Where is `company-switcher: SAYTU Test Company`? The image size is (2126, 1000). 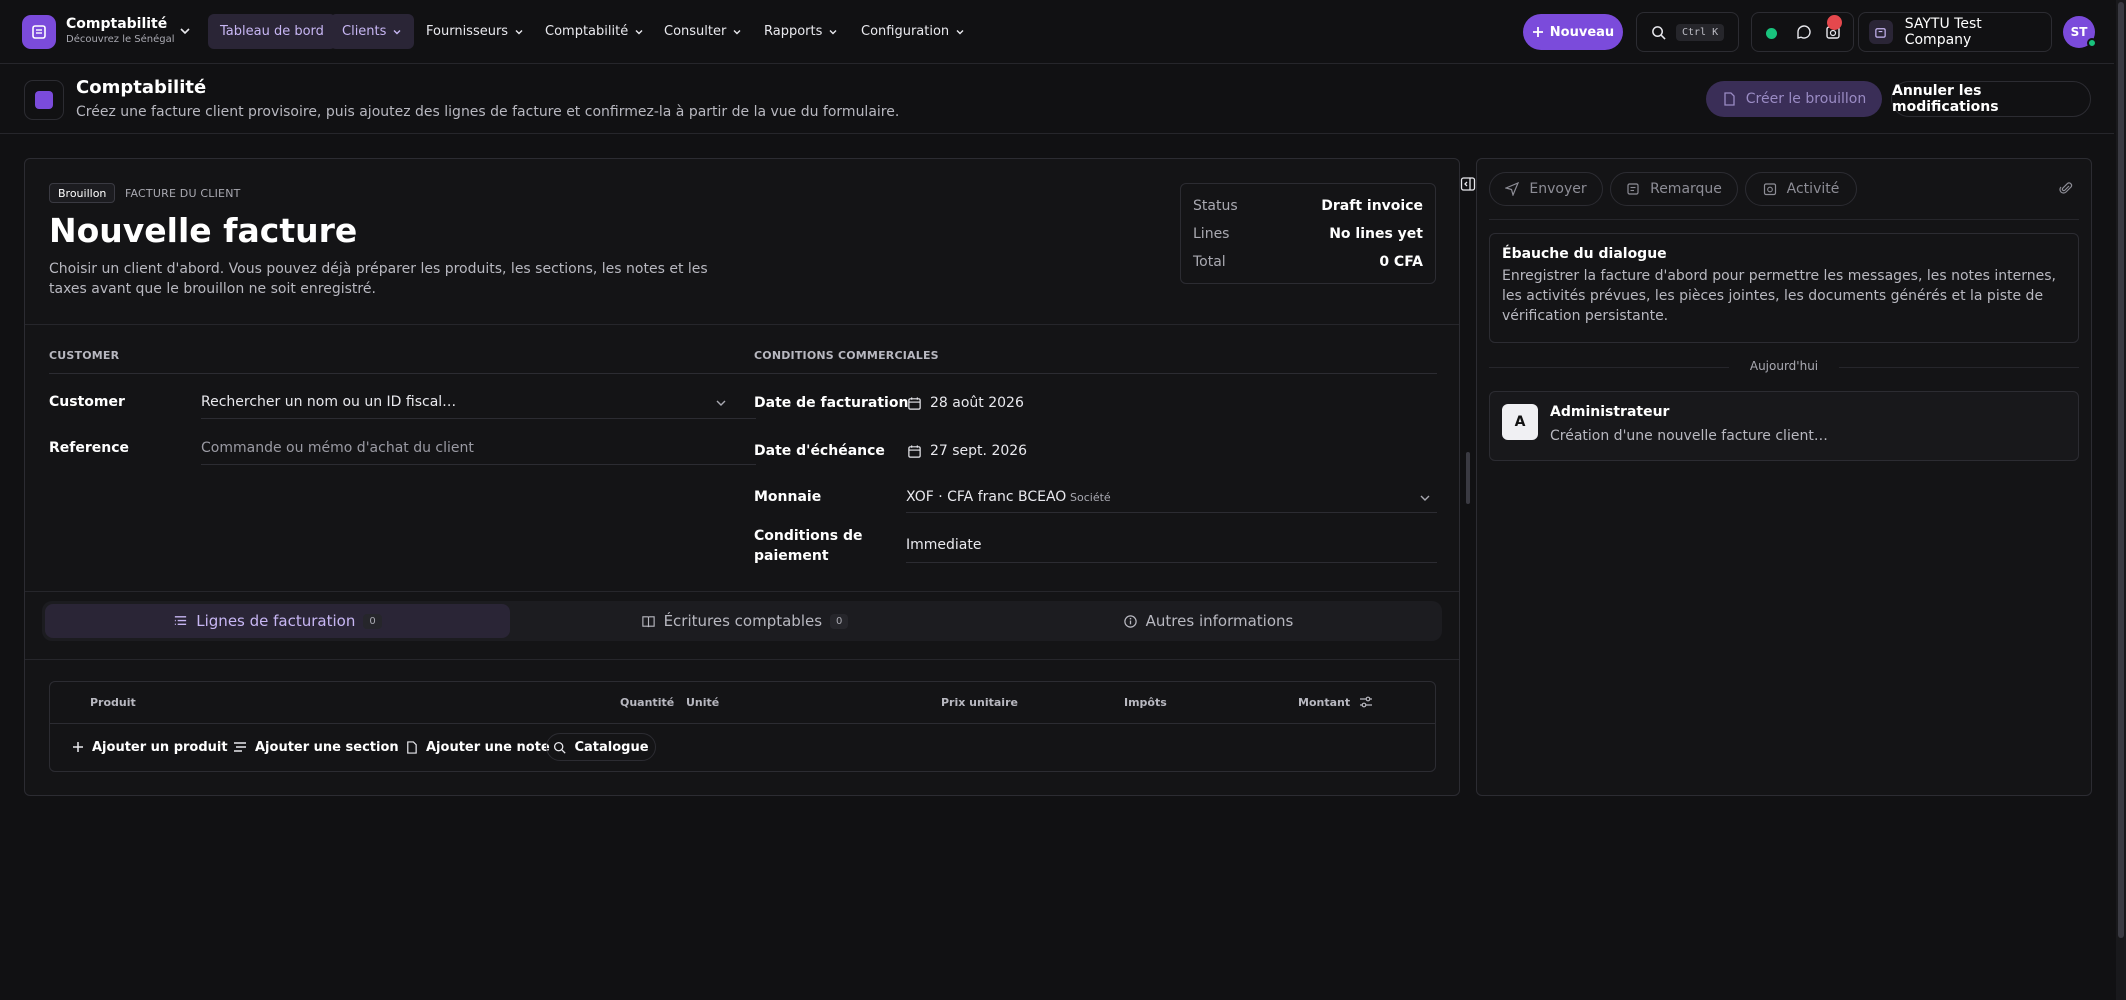 company-switcher: SAYTU Test Company is located at coordinates (1955, 32).